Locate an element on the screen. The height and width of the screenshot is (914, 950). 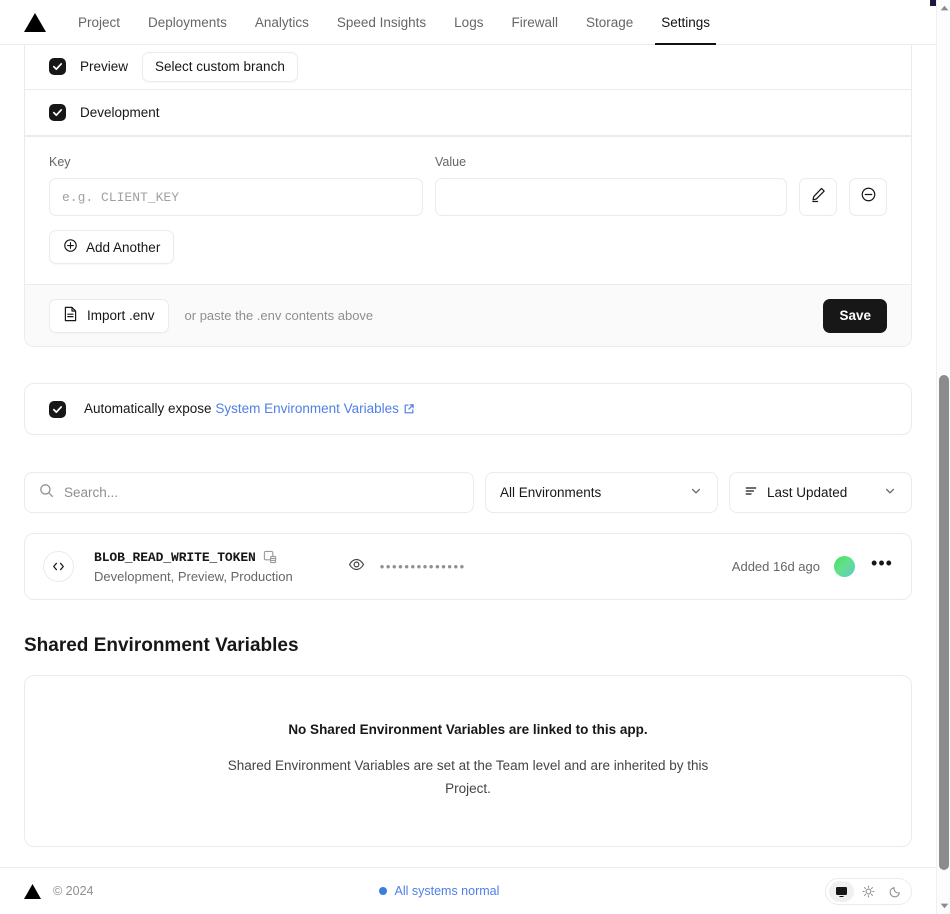
key-input is located at coordinates (236, 197).